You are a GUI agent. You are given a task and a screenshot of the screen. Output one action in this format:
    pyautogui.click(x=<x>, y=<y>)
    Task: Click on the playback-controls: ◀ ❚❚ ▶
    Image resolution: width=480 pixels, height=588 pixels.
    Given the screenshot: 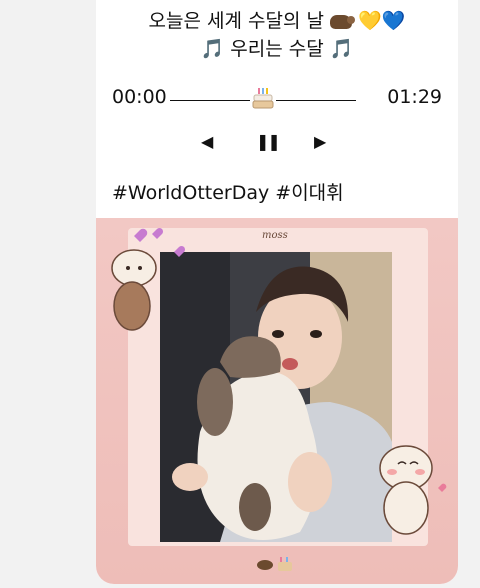 What is the action you would take?
    pyautogui.click(x=277, y=143)
    